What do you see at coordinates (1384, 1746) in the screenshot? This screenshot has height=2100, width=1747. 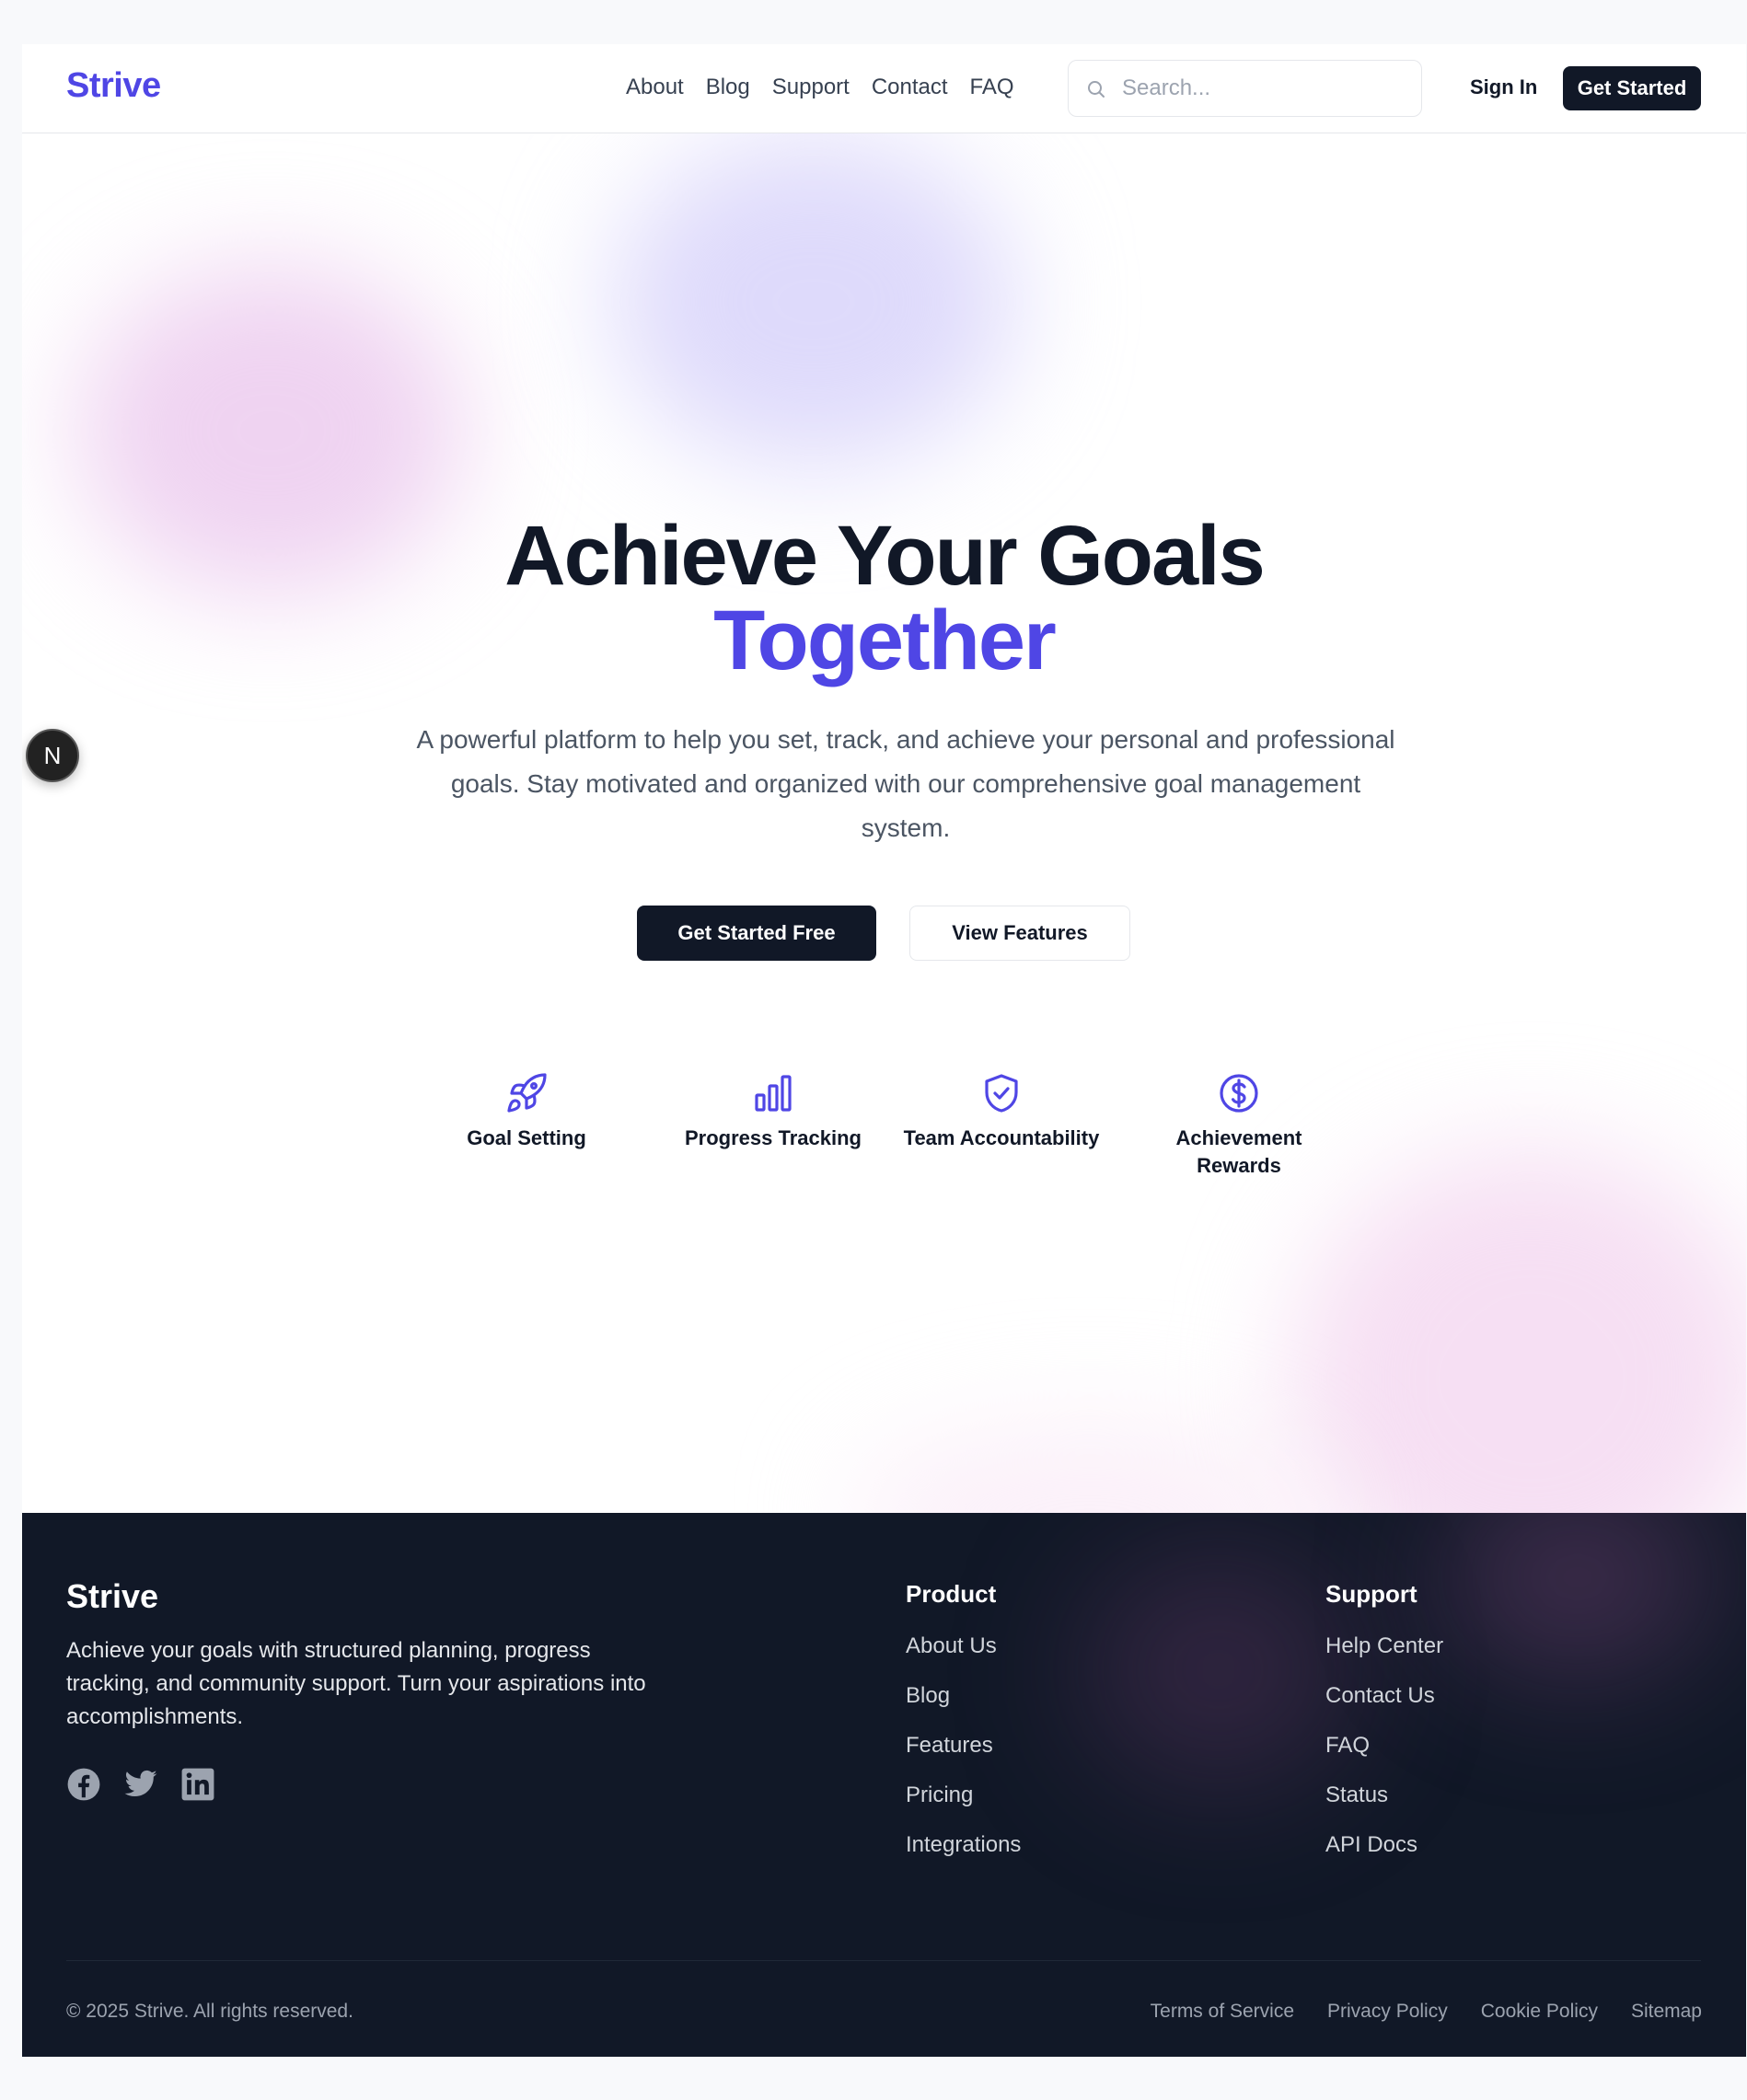 I see `footer-link-faq: FAQ` at bounding box center [1384, 1746].